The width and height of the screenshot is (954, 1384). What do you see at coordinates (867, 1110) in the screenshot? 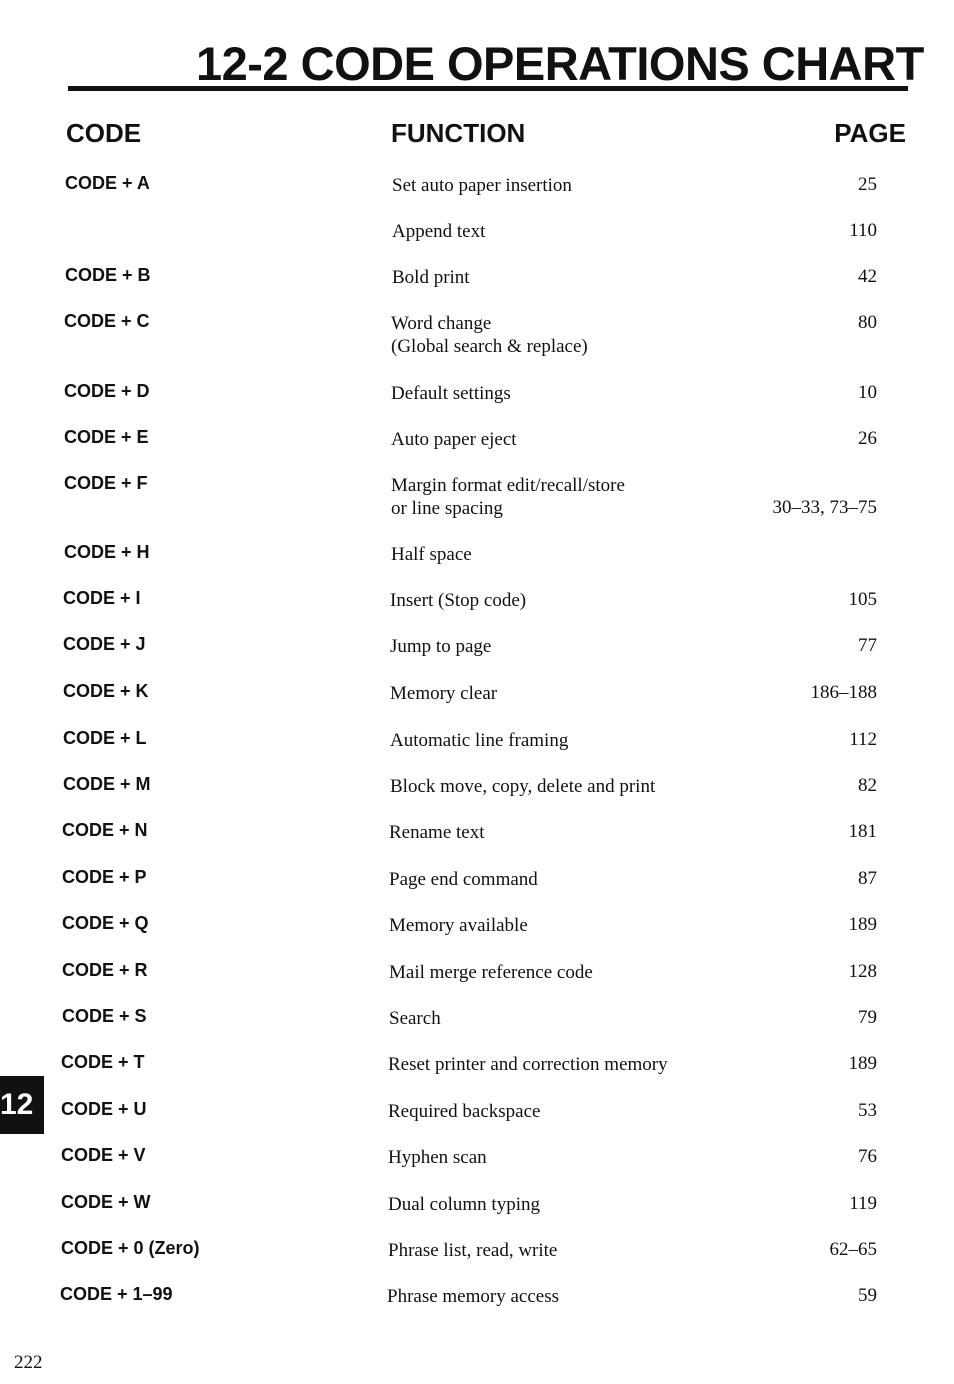
I see `page-cell: 53` at bounding box center [867, 1110].